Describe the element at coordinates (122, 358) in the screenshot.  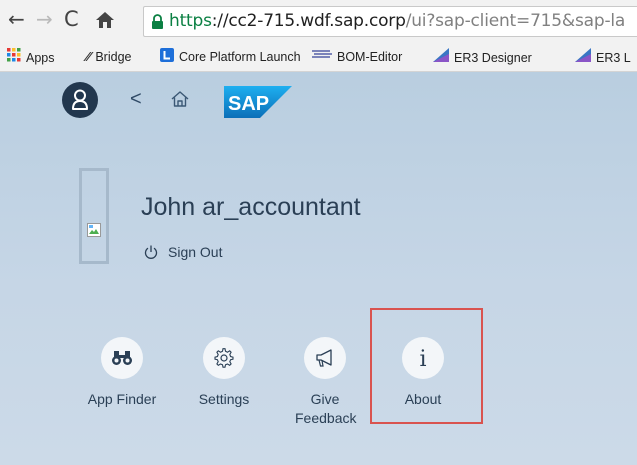
I see `binoculars-icon` at that location.